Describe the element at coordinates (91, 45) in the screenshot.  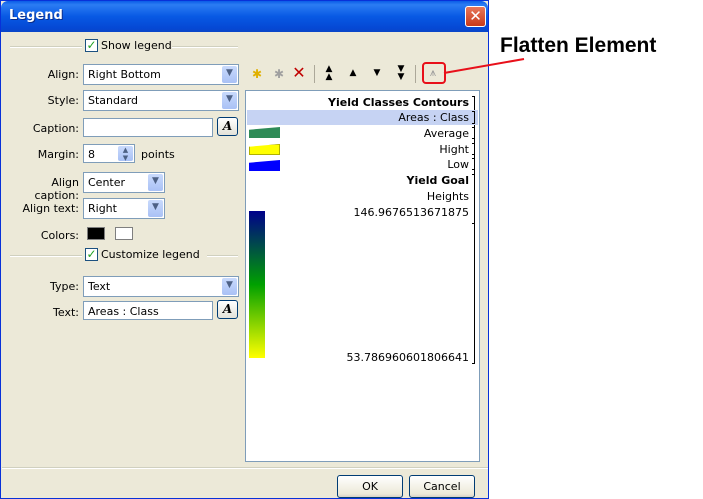
I see `show-legend-checkbox: ✓` at that location.